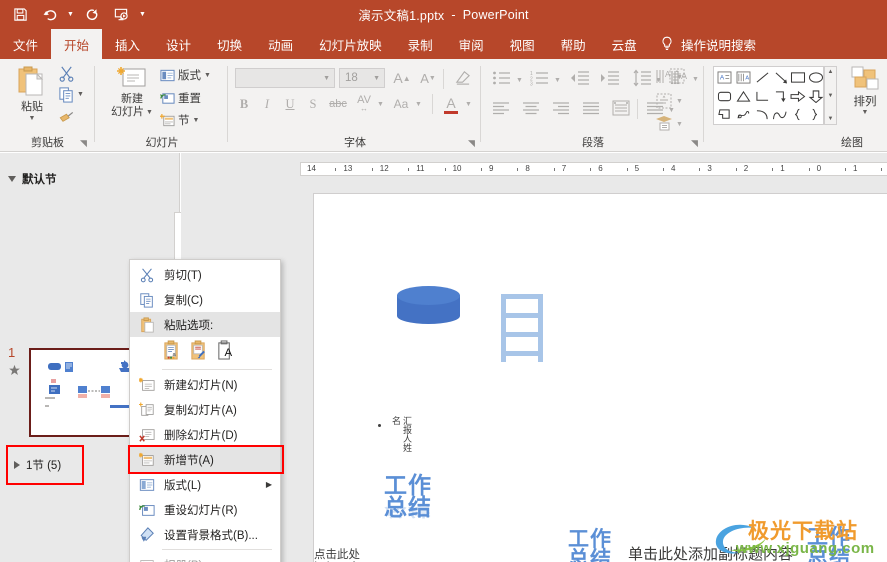  What do you see at coordinates (178, 44) in the screenshot?
I see `tab-design: 设计` at bounding box center [178, 44].